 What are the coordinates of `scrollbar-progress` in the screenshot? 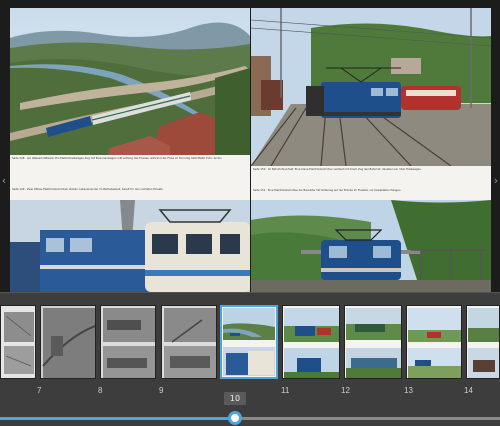 It's located at (117, 418).